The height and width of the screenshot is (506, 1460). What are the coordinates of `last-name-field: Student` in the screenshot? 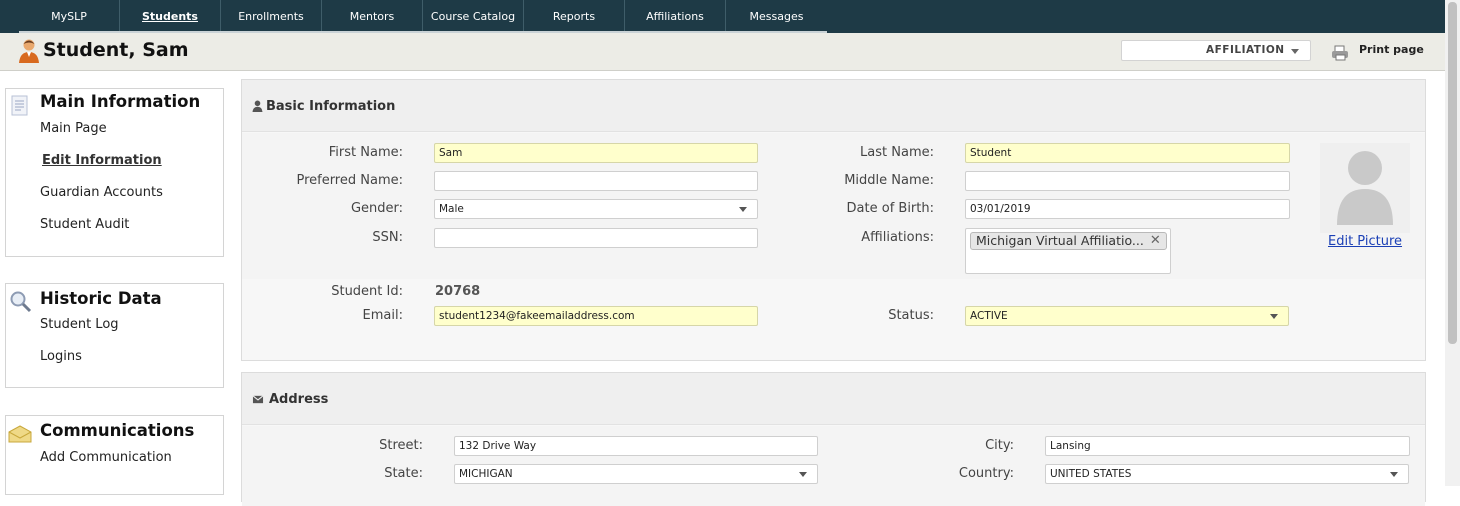 It's located at (1127, 153).